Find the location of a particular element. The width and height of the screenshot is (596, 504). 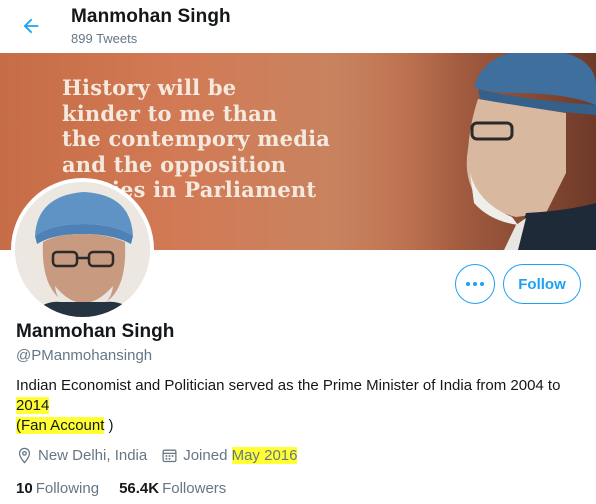

followers-link: 56.4K Followers is located at coordinates (172, 488).